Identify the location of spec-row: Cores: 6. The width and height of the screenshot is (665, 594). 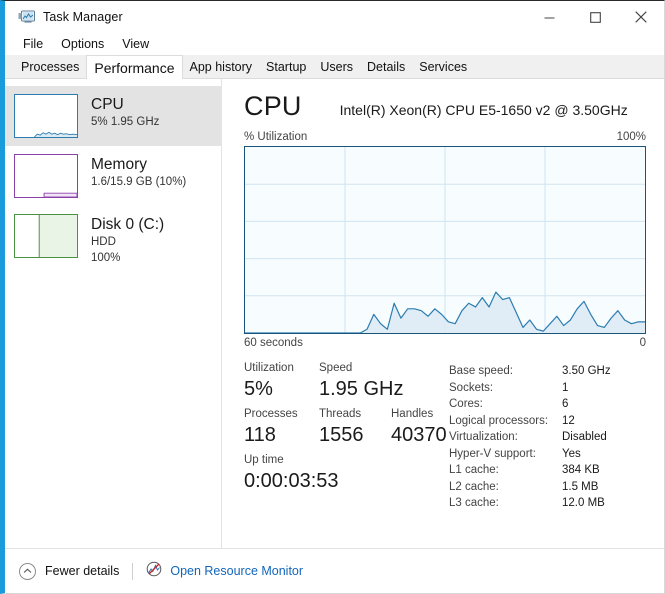
(547, 404).